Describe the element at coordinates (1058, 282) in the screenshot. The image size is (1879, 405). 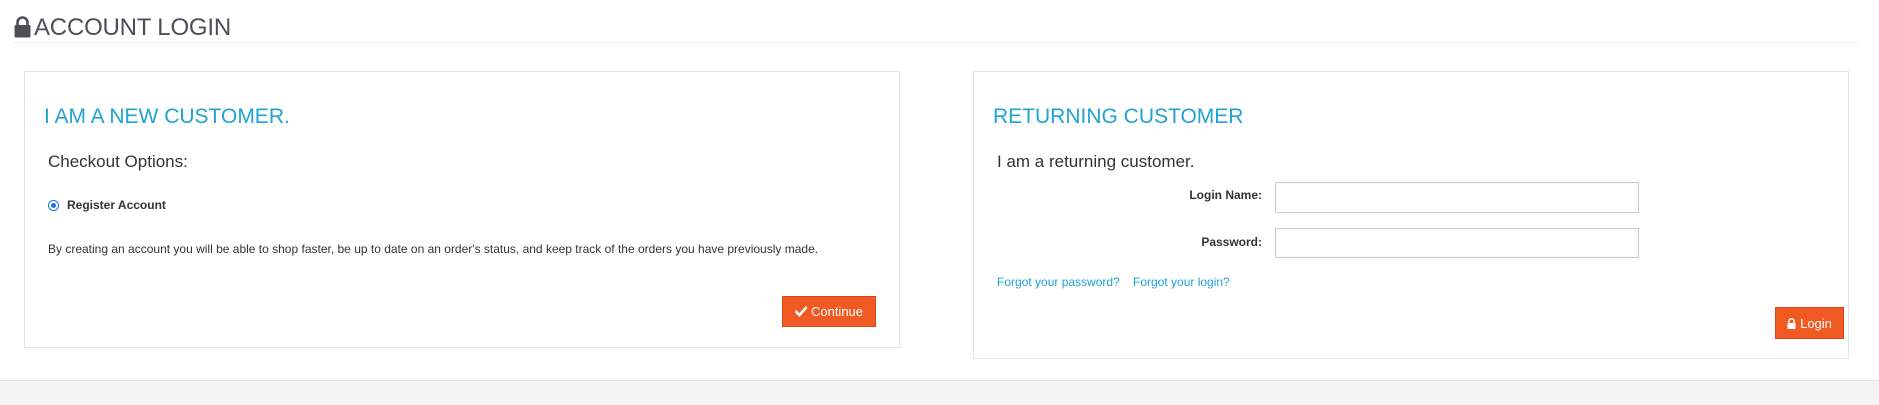
I see `forgot-password-link: Forgot your password?` at that location.